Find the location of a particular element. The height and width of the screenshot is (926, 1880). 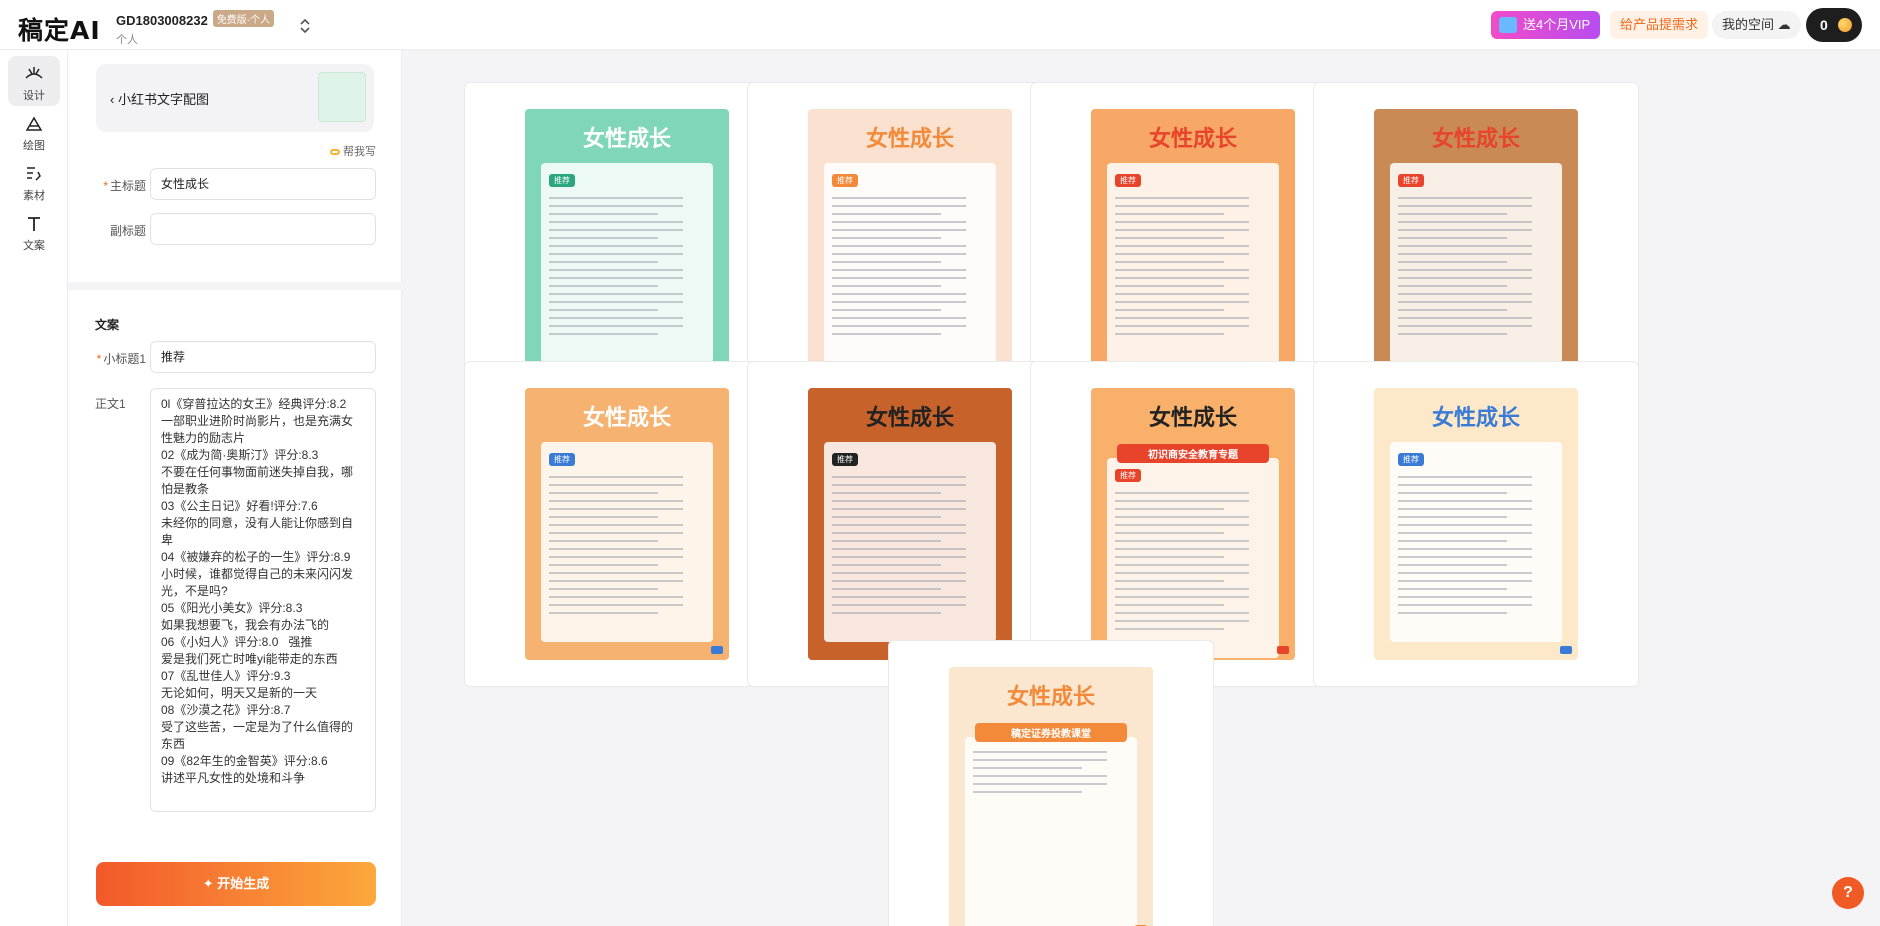

nav-item-draw: 绘图 is located at coordinates (34, 131).